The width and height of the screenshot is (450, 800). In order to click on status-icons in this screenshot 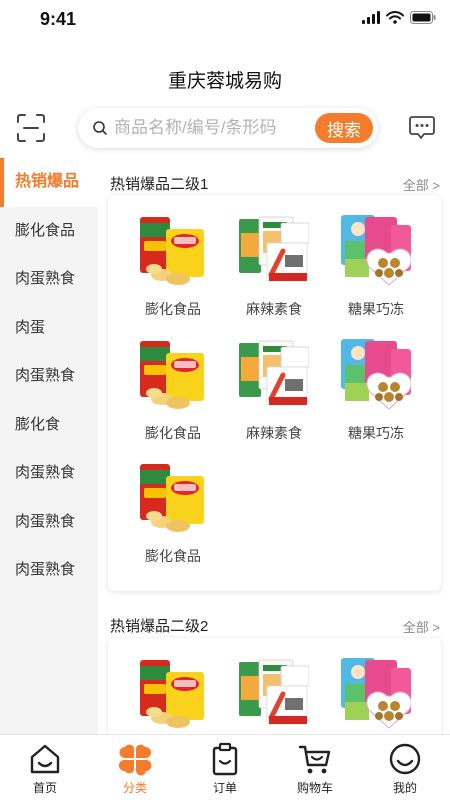, I will do `click(399, 17)`.